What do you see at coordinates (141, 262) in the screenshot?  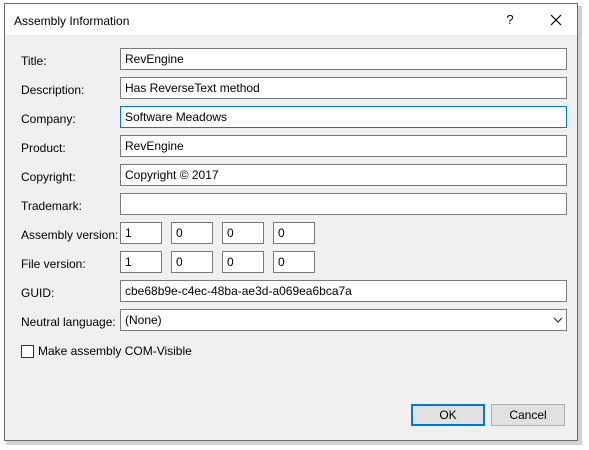 I see `file-version-major: 1` at bounding box center [141, 262].